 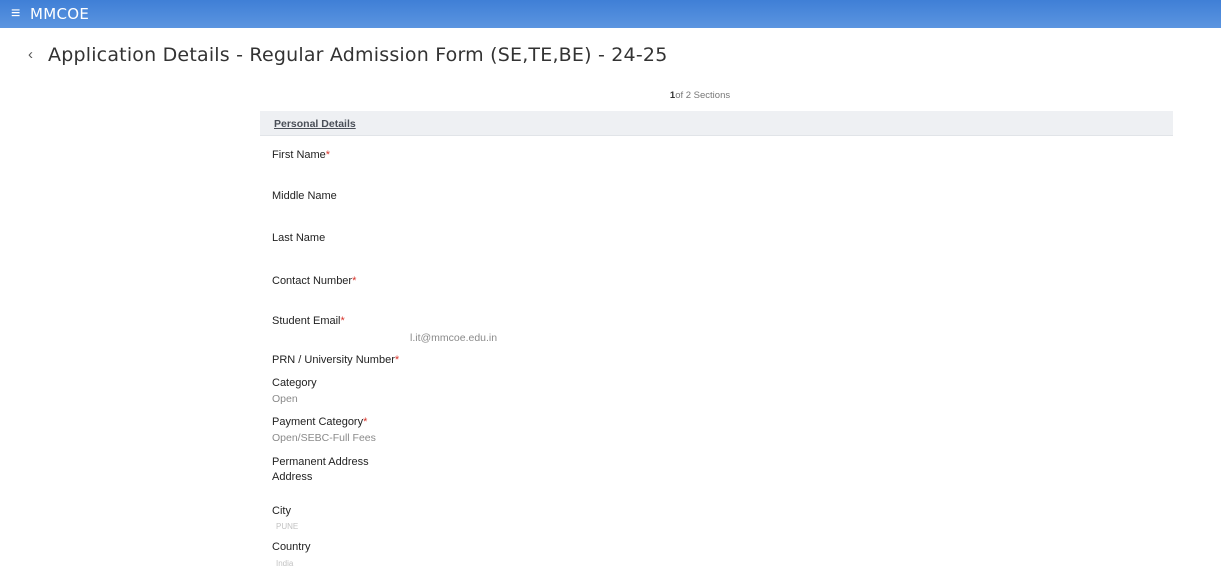 I want to click on payment-category-label-text: Payment Category, so click(x=318, y=422).